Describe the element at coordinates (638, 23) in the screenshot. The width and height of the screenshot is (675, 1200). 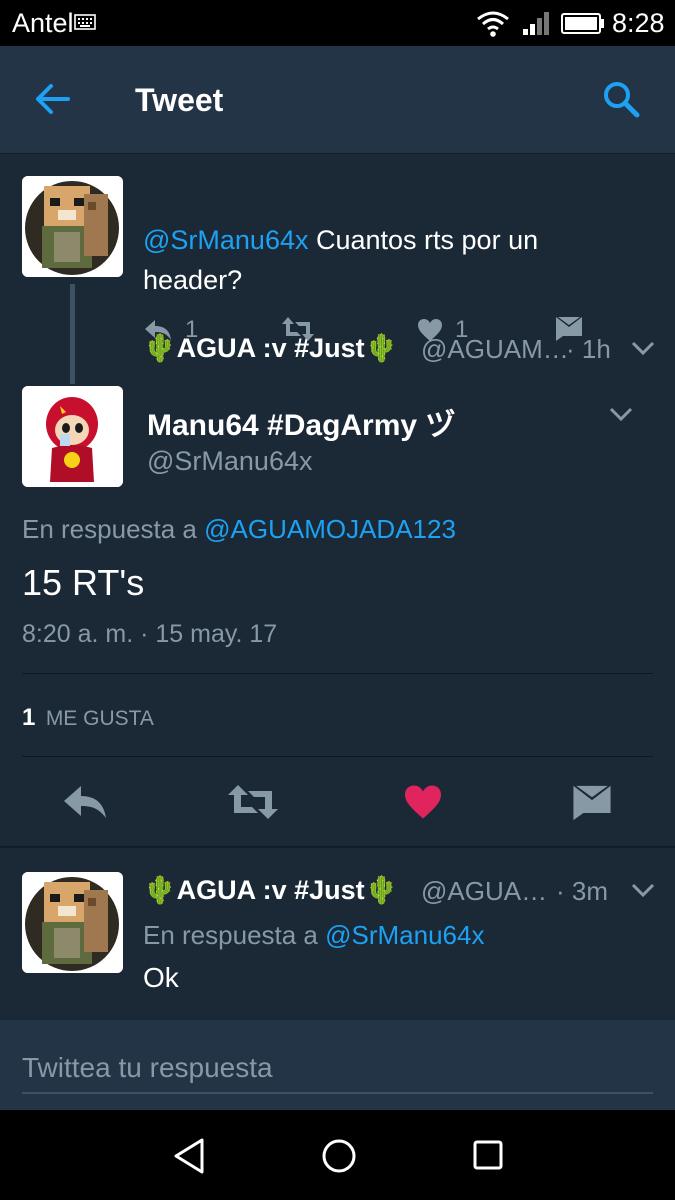
I see `clock-time: 8:28` at that location.